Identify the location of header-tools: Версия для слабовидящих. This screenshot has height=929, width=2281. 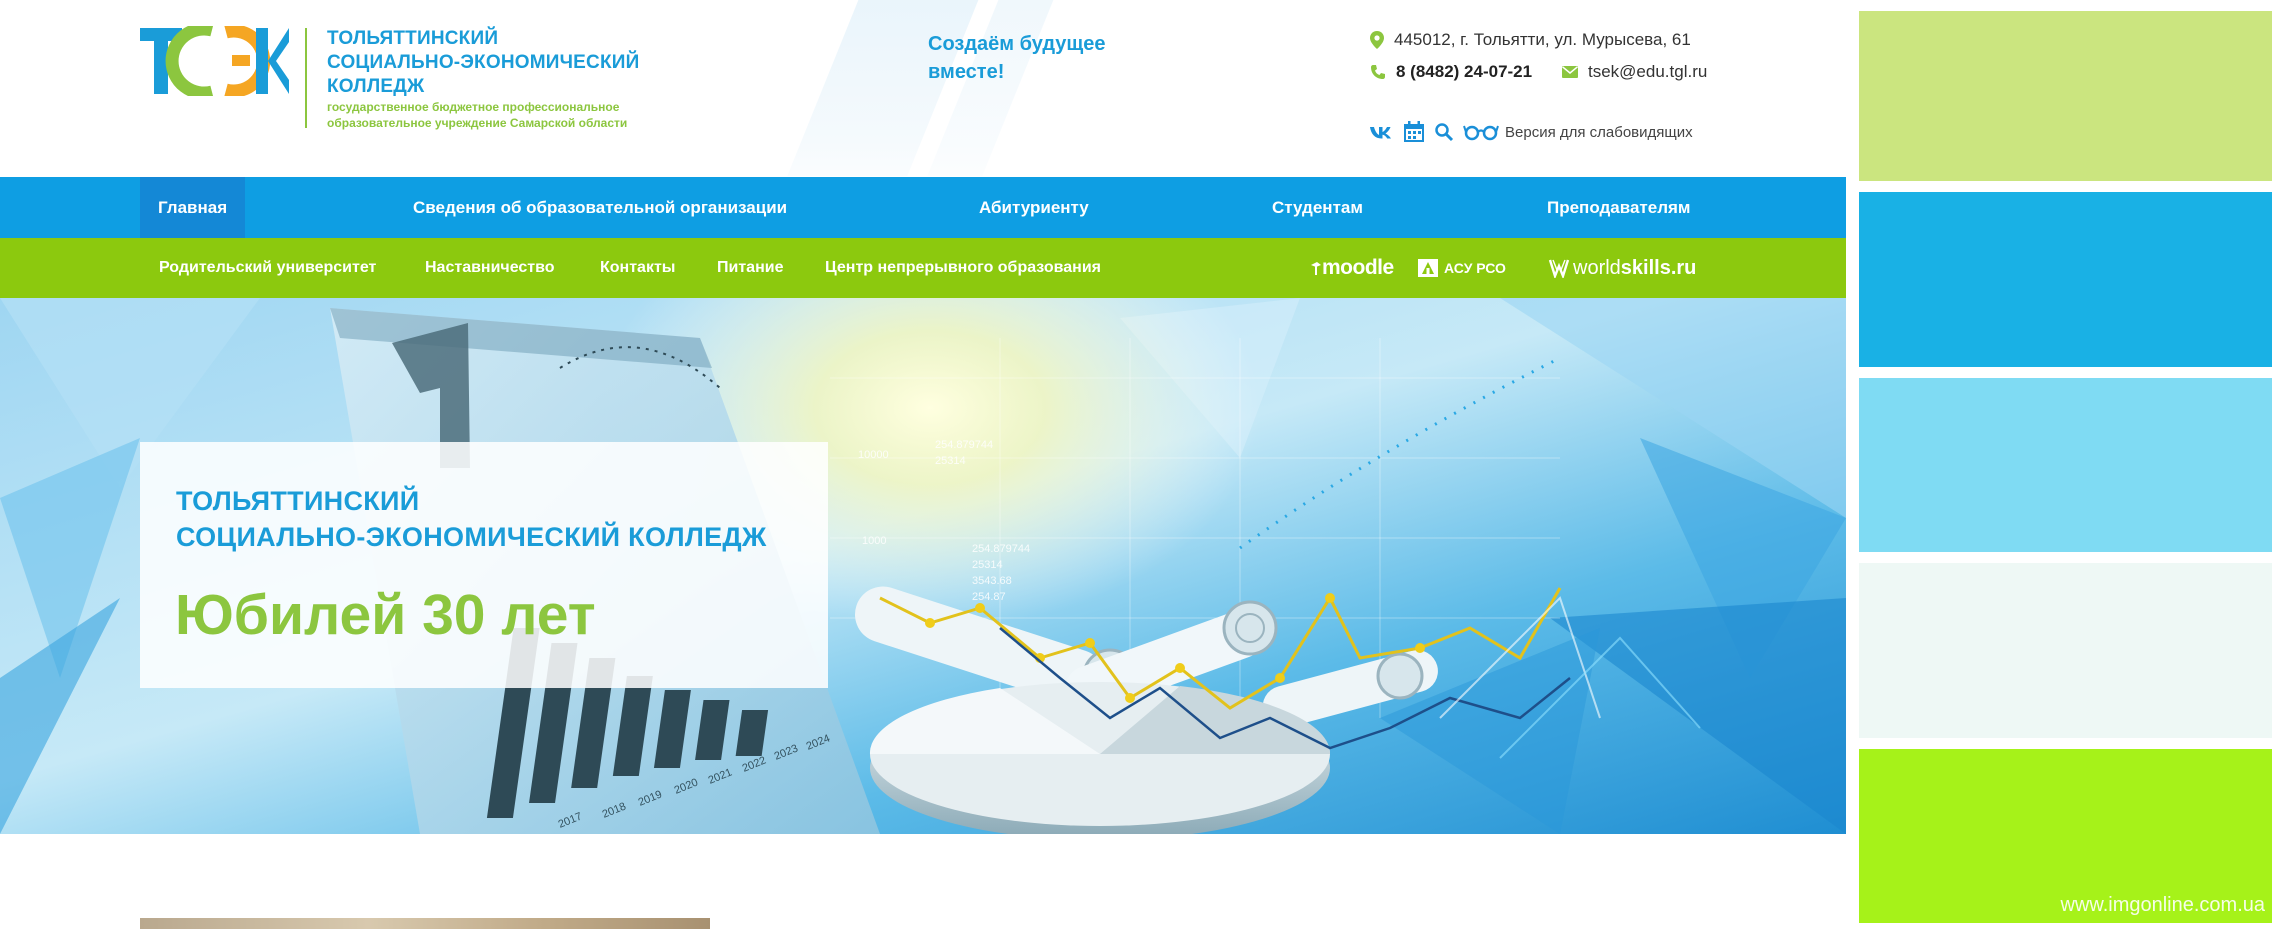
(1536, 132).